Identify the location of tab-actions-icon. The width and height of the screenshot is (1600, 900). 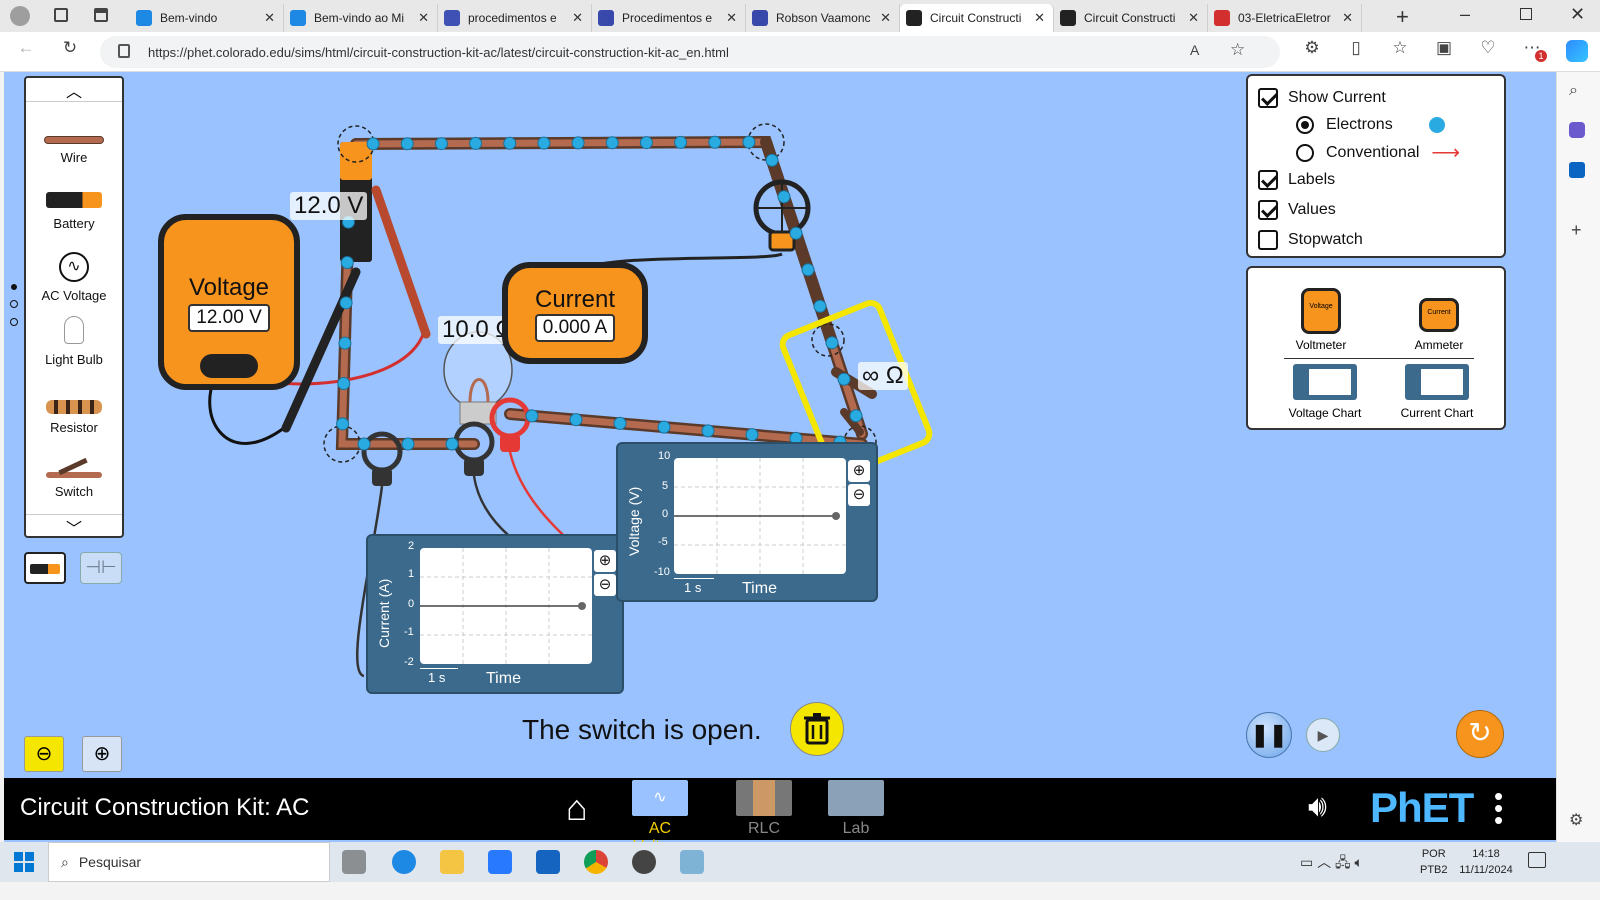
(101, 15).